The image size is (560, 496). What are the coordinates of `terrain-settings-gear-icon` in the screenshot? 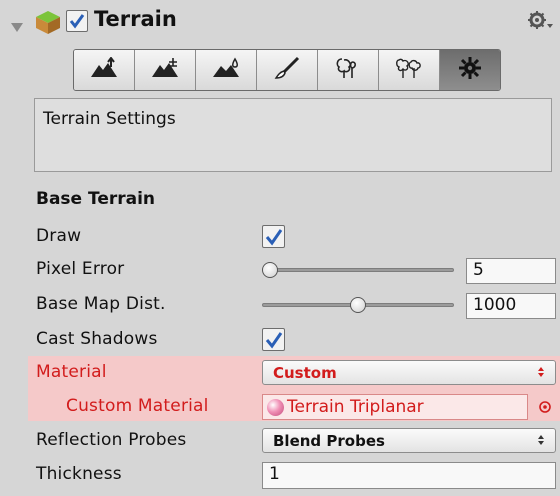 It's located at (470, 70).